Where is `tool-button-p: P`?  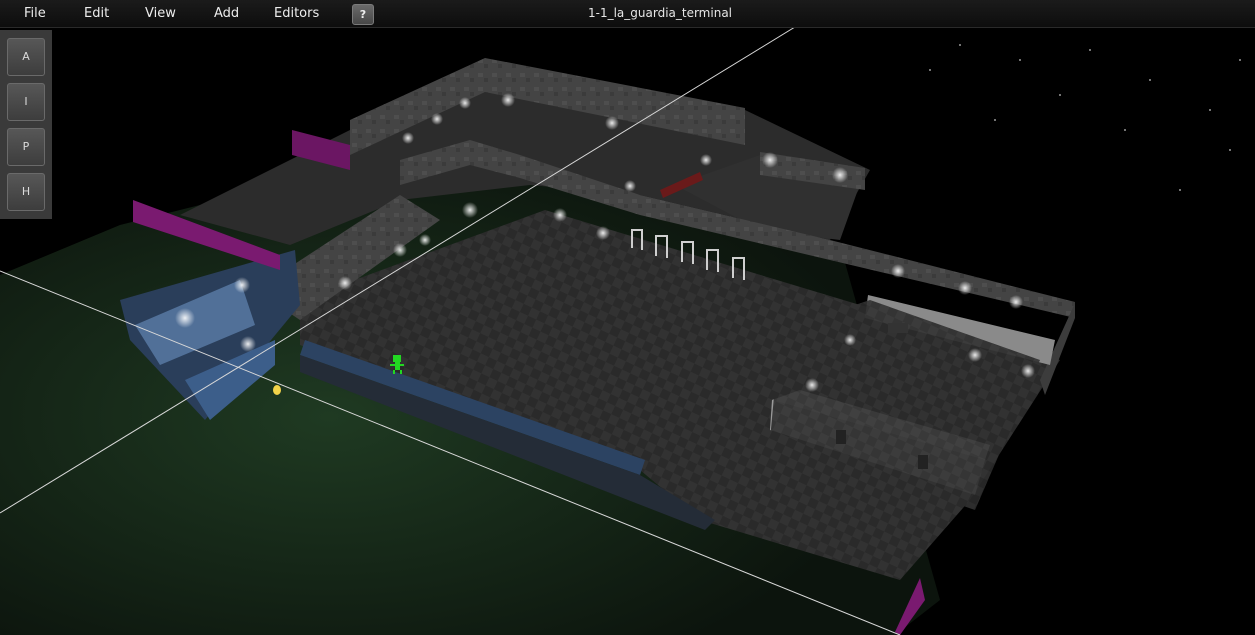
tool-button-p: P is located at coordinates (26, 147).